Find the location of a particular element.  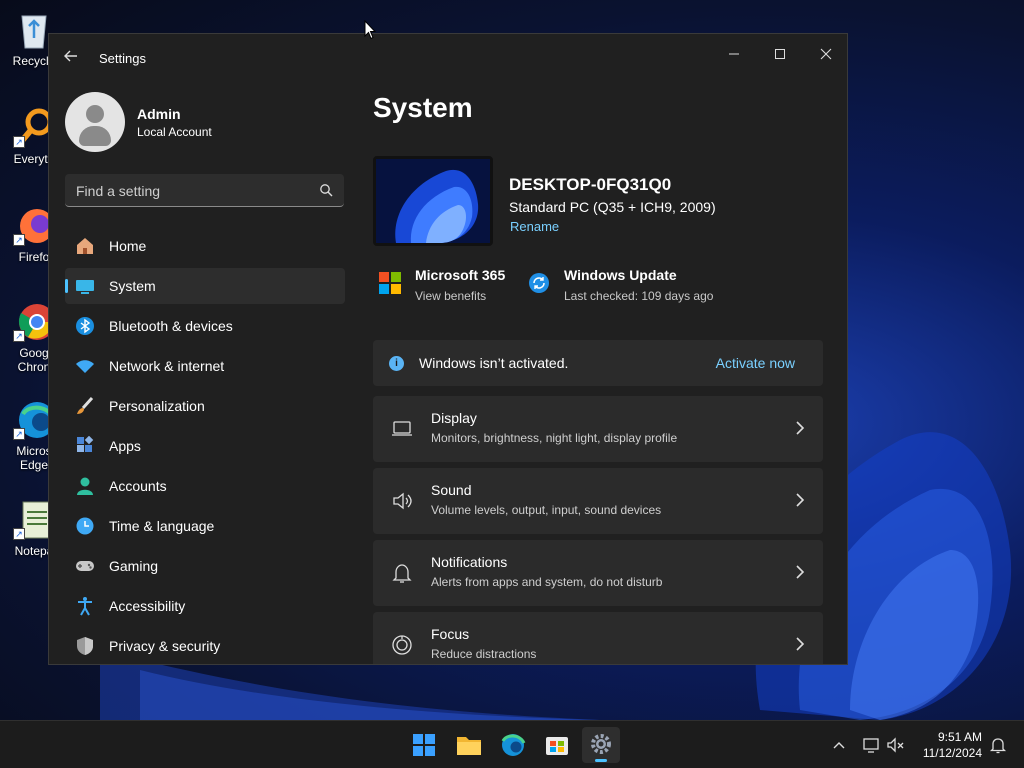

start-button is located at coordinates (424, 745).